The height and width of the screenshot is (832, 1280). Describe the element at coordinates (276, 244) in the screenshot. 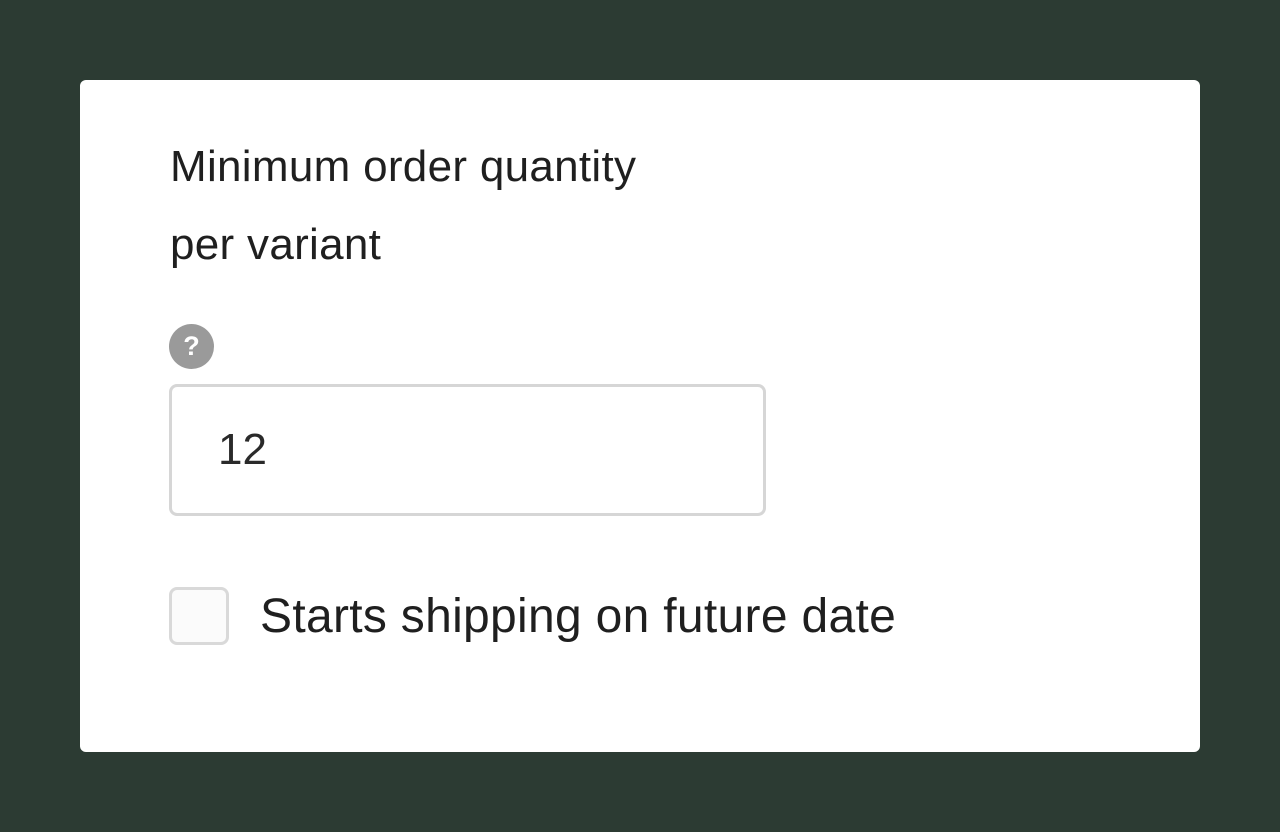

I see `label-line-2: per variant` at that location.